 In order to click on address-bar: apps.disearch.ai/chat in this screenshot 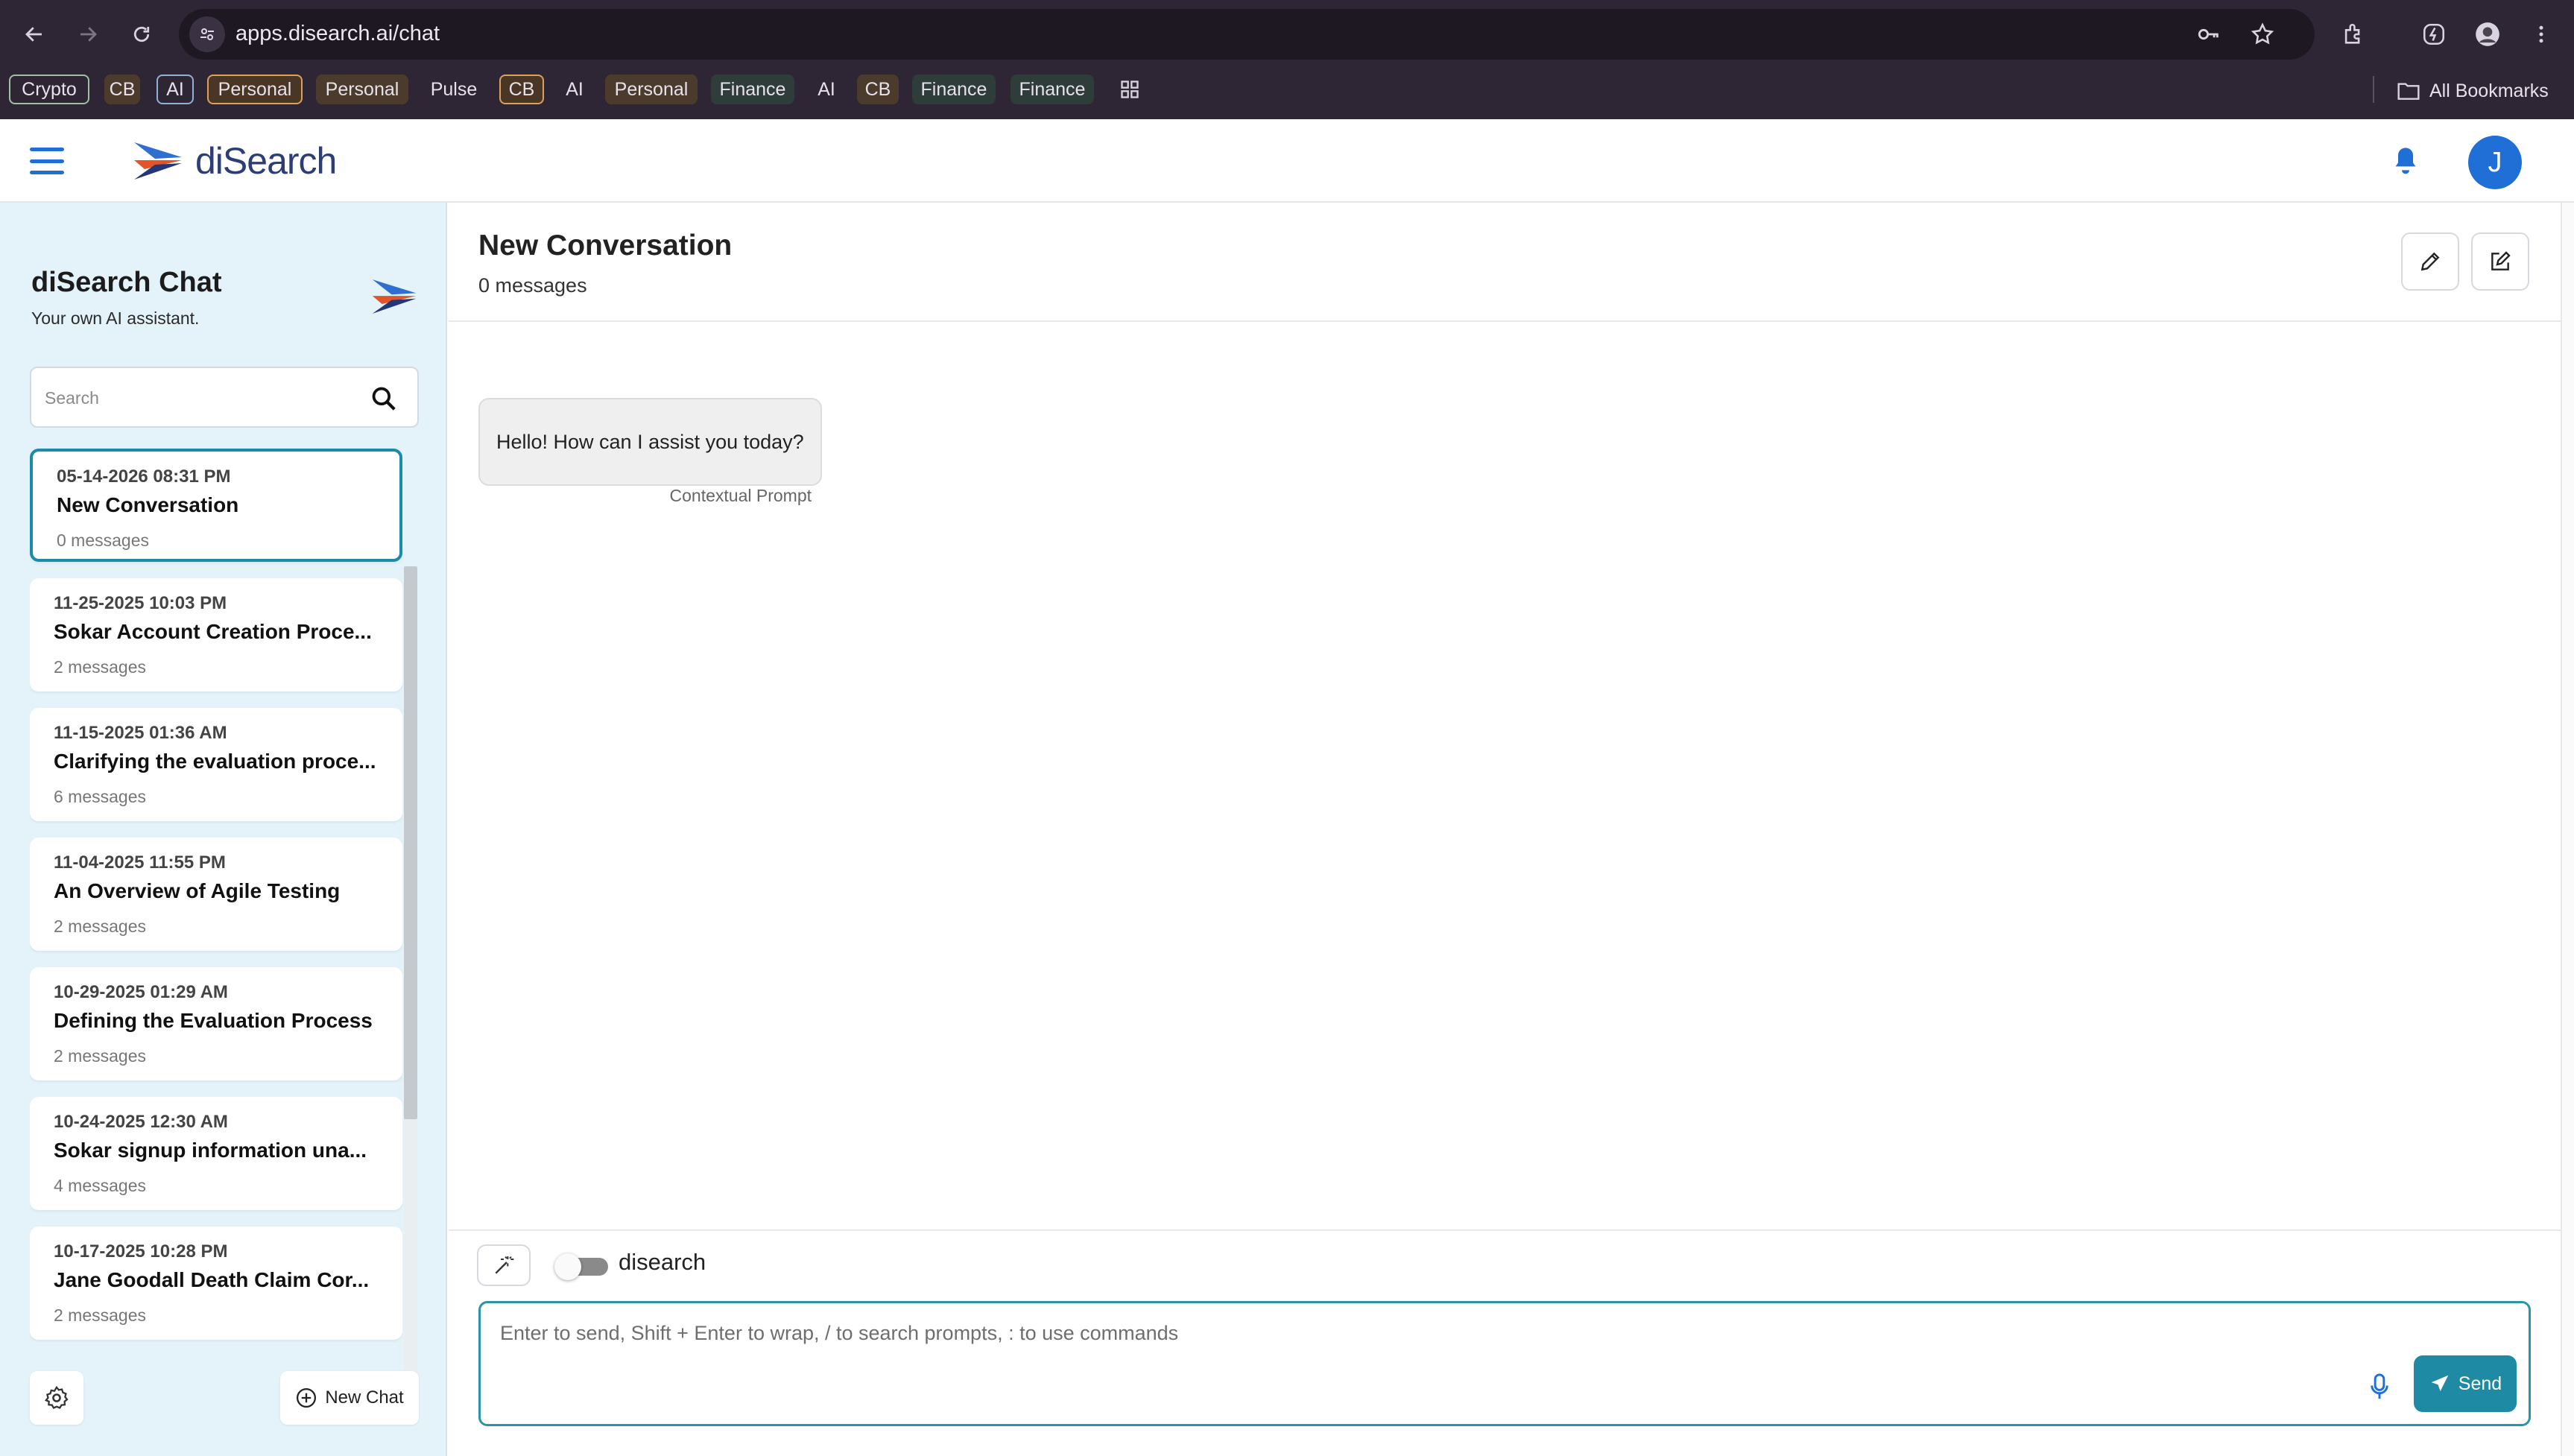, I will do `click(1247, 34)`.